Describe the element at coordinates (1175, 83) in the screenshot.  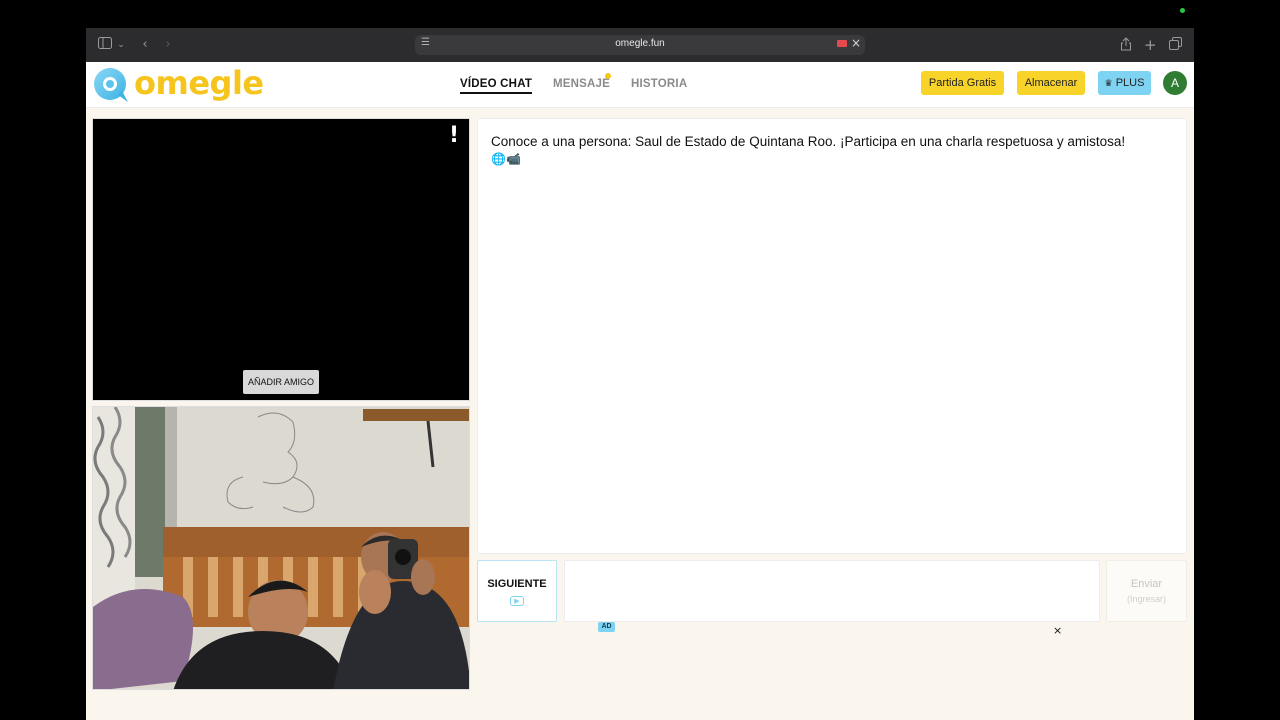
I see `avatar: A` at that location.